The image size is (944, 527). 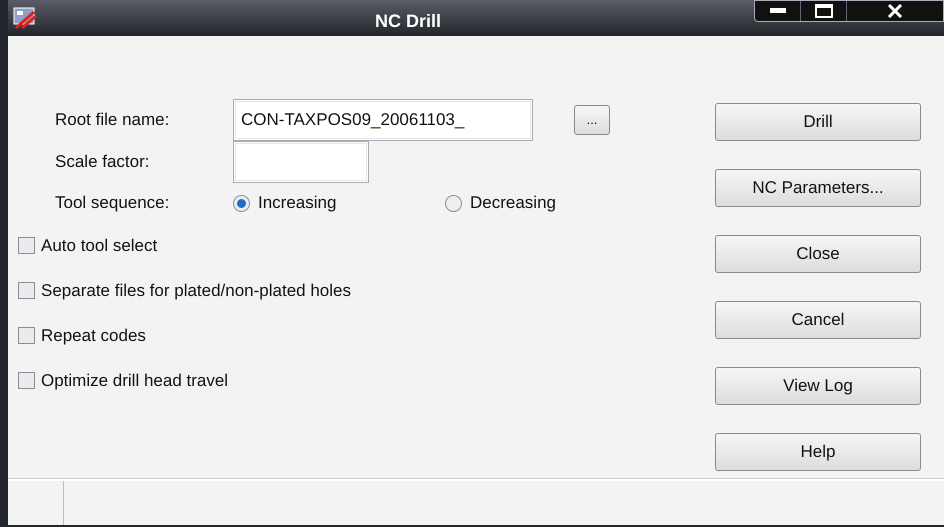 I want to click on dialog-button: Close, so click(x=818, y=254).